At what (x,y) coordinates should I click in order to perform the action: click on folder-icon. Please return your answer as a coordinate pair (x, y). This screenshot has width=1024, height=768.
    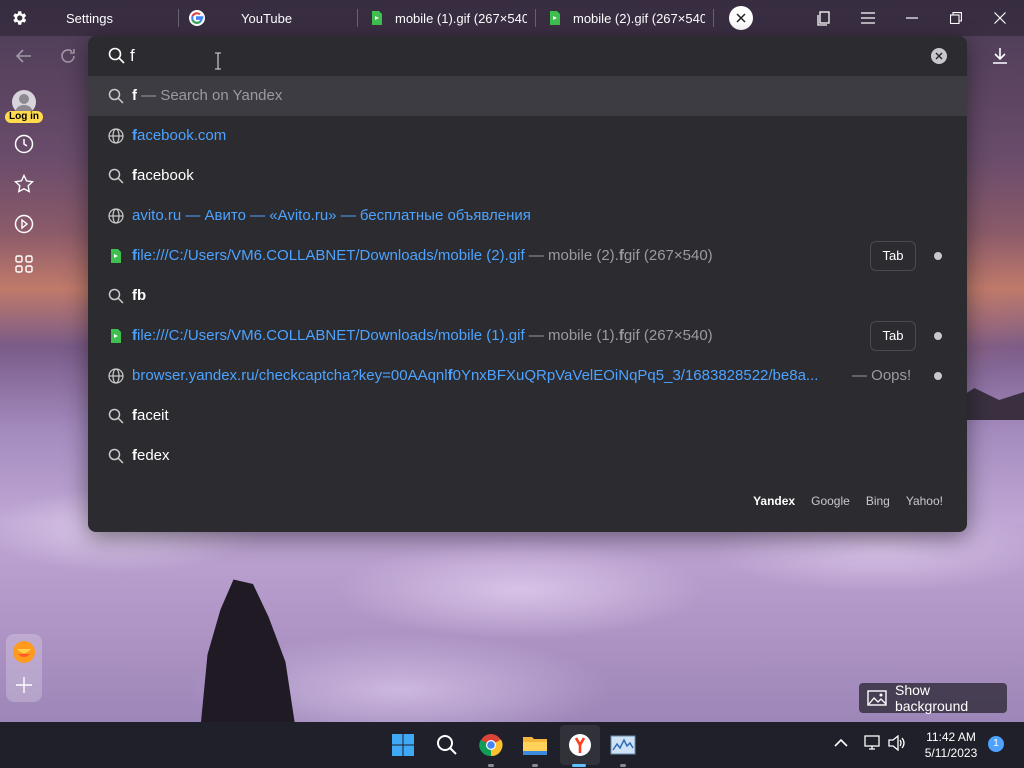
    Looking at the image, I should click on (535, 746).